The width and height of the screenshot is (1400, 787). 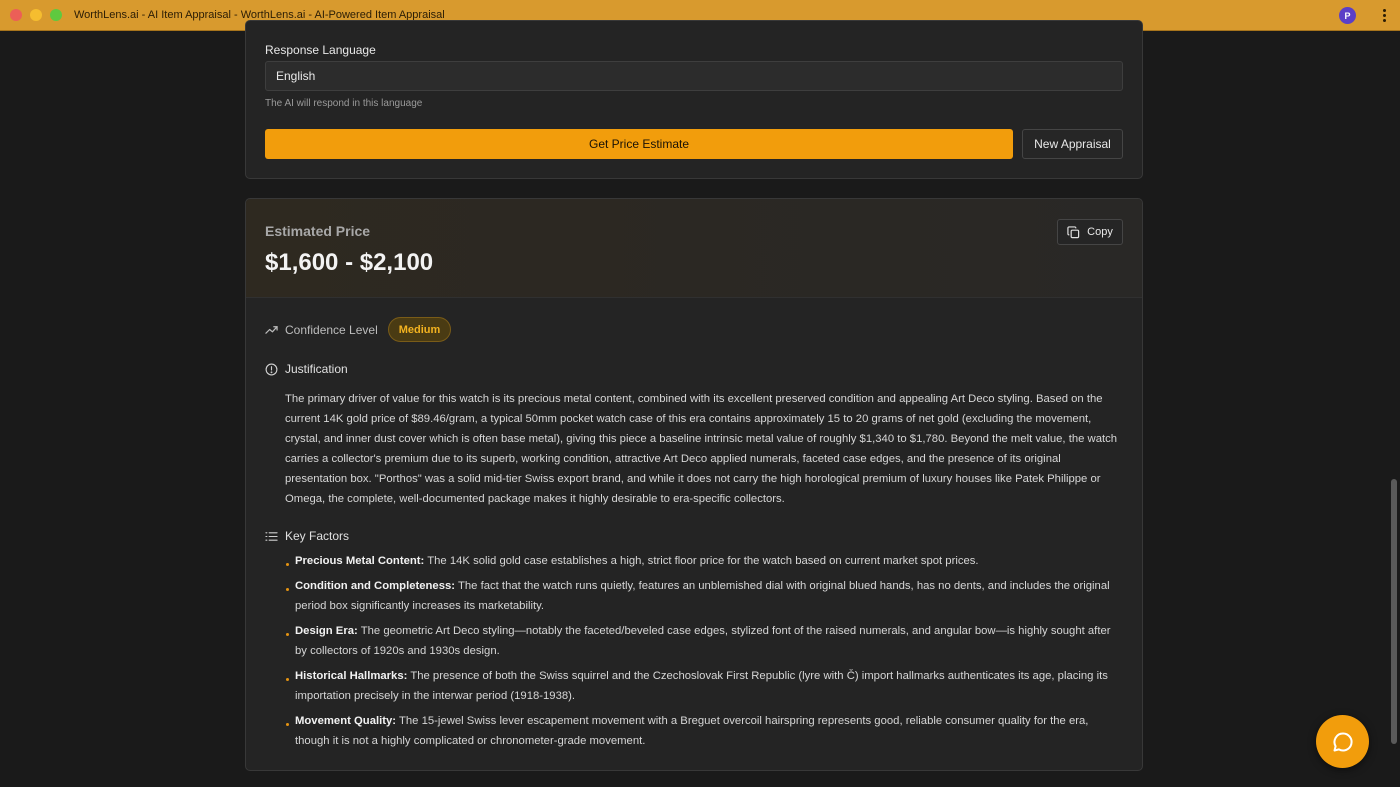 I want to click on minimize-window-button, so click(x=36, y=15).